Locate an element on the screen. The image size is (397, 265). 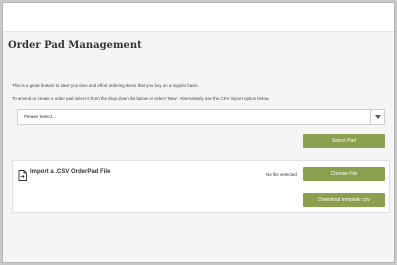
choose-file-button: Choose File is located at coordinates (344, 174).